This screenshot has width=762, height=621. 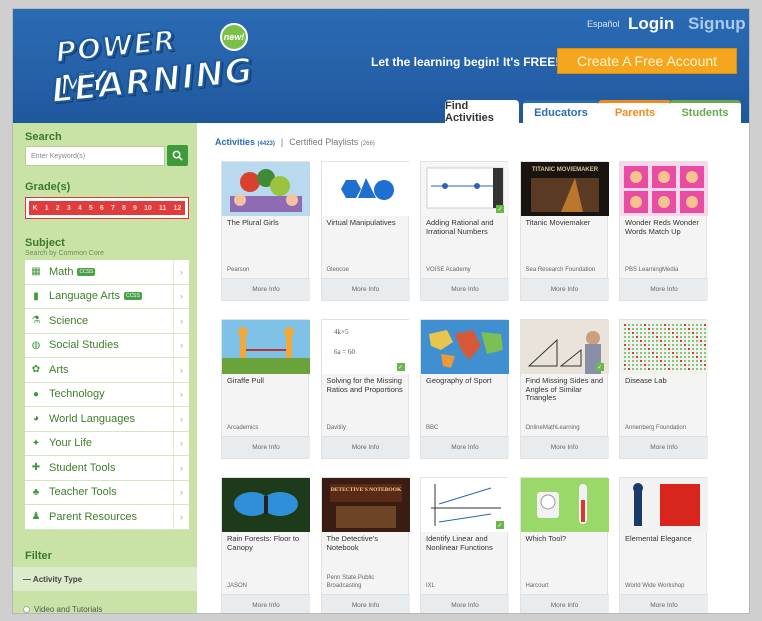 What do you see at coordinates (58, 208) in the screenshot?
I see `grade-option: 2` at bounding box center [58, 208].